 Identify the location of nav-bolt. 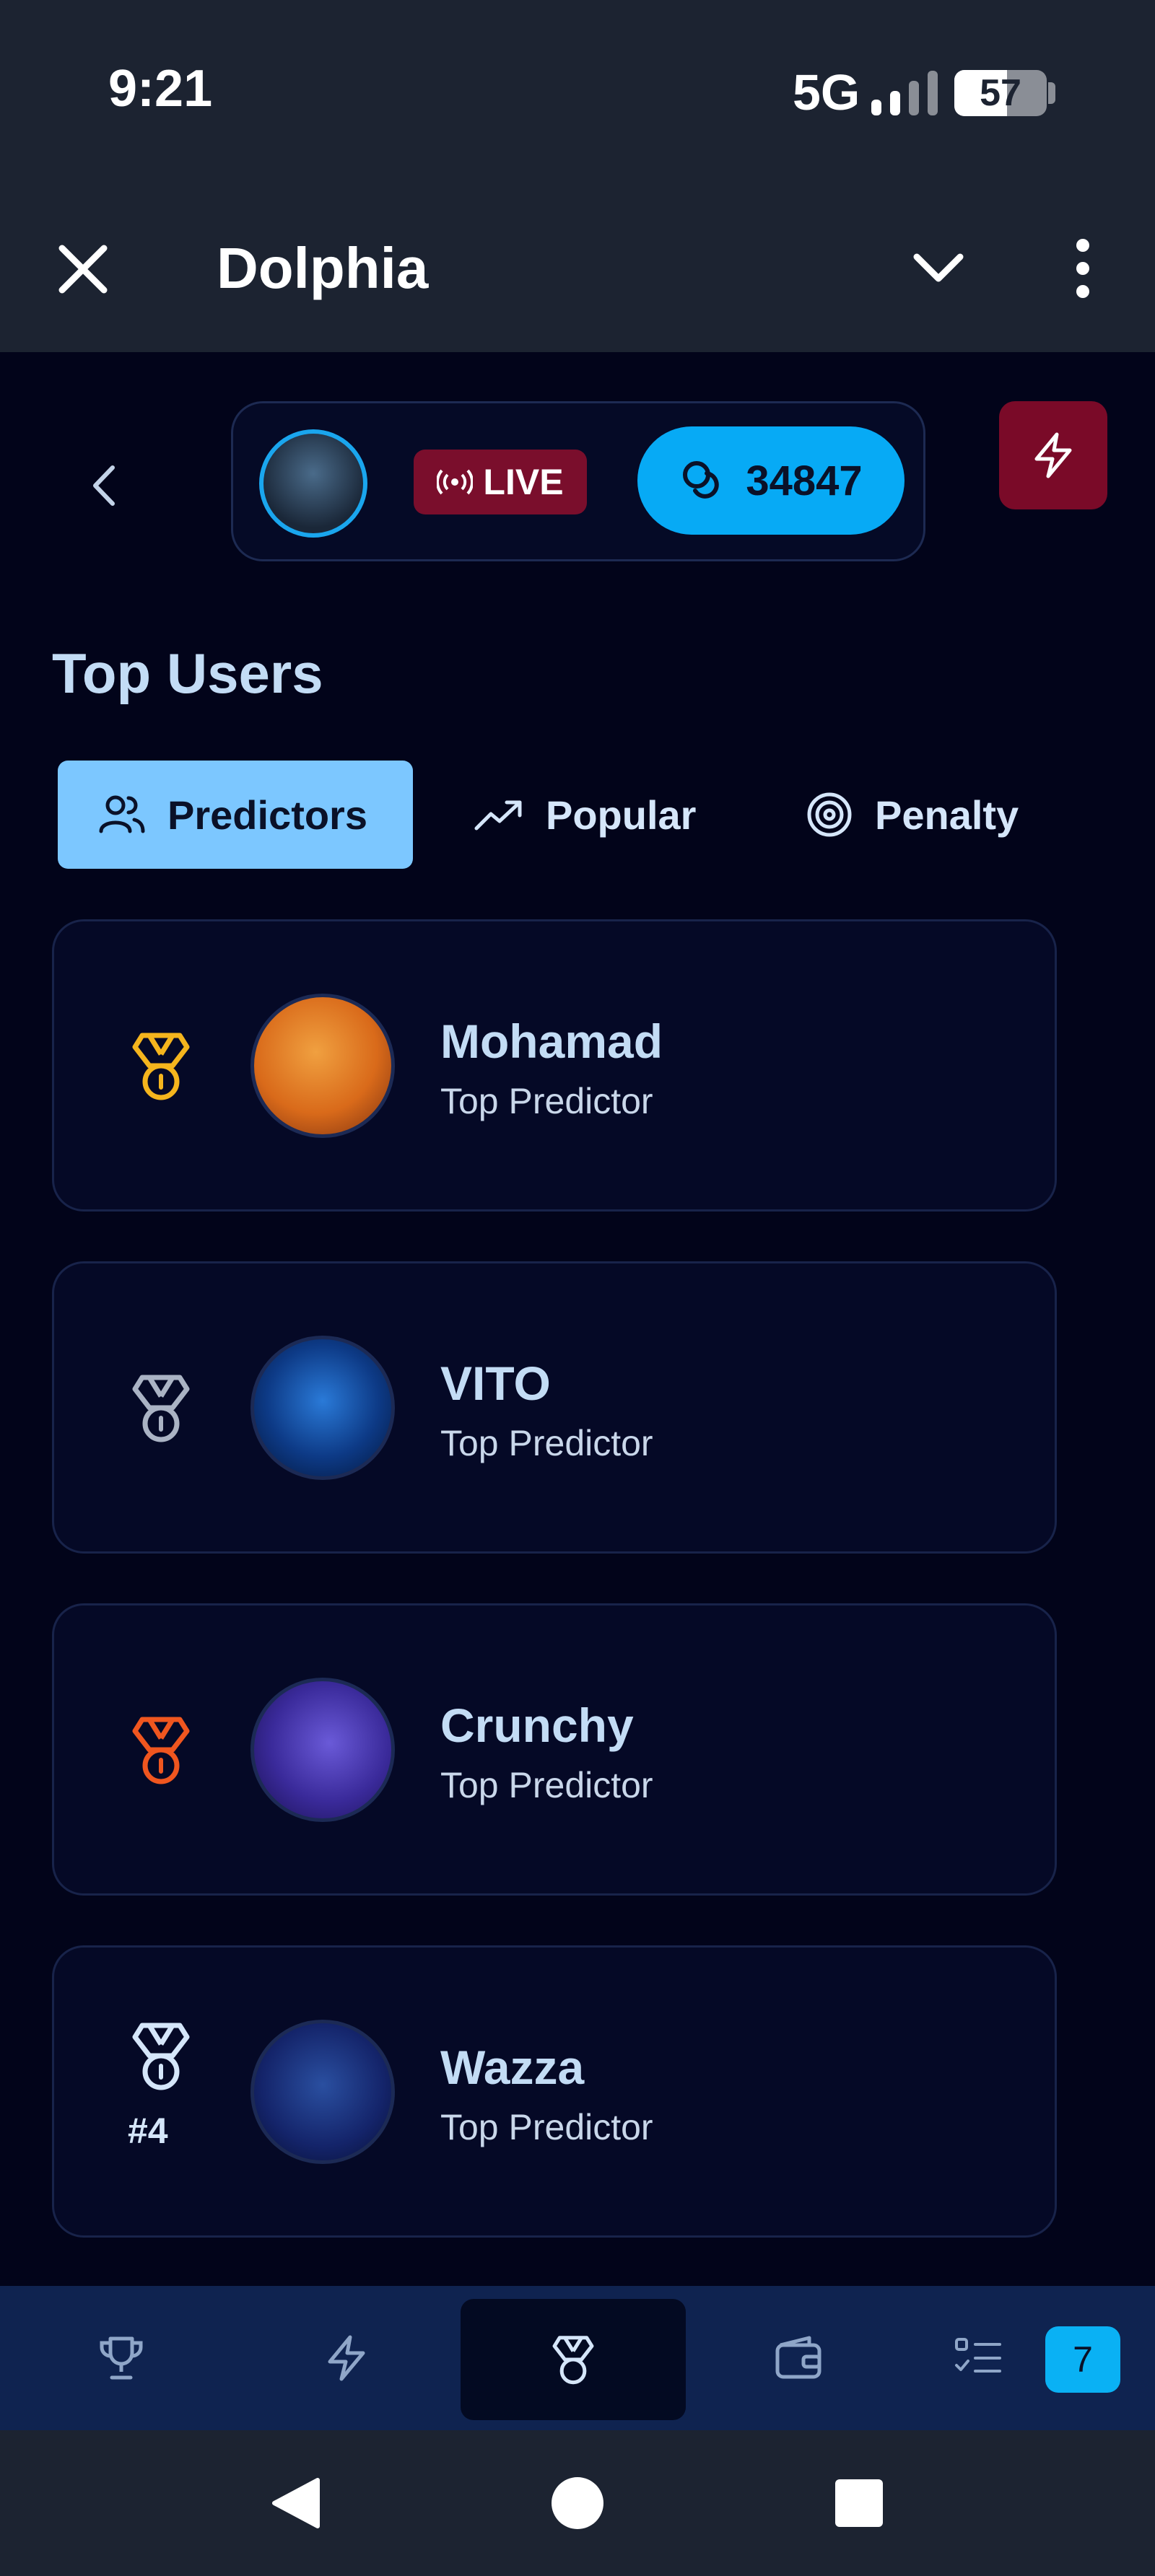
(346, 2358).